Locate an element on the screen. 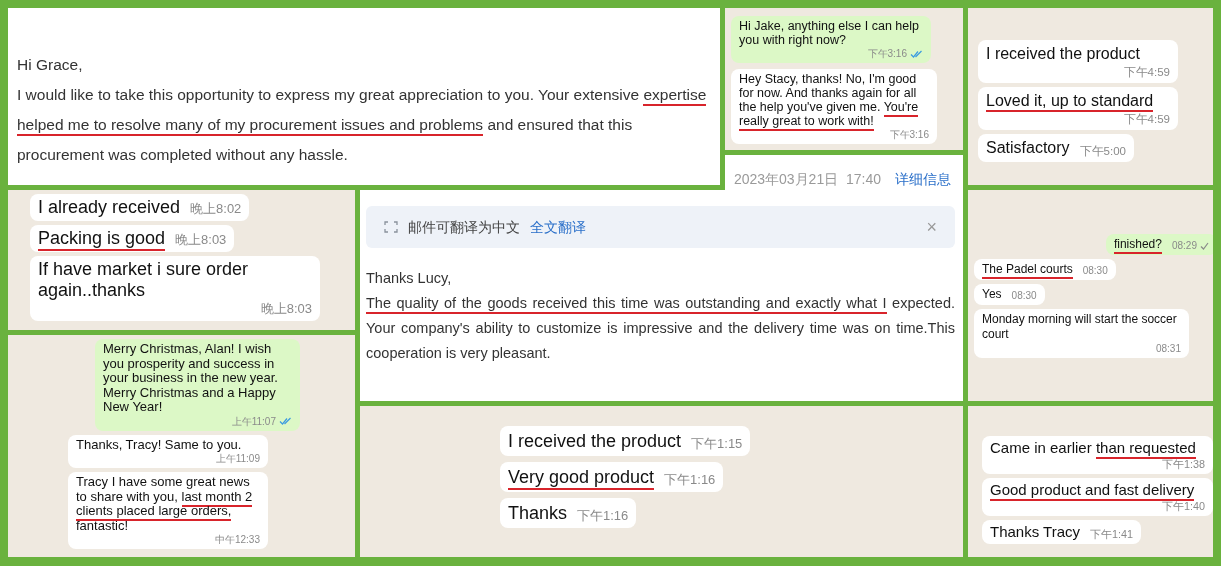 The image size is (1221, 566). message-text: Very good product is located at coordinates (581, 477).